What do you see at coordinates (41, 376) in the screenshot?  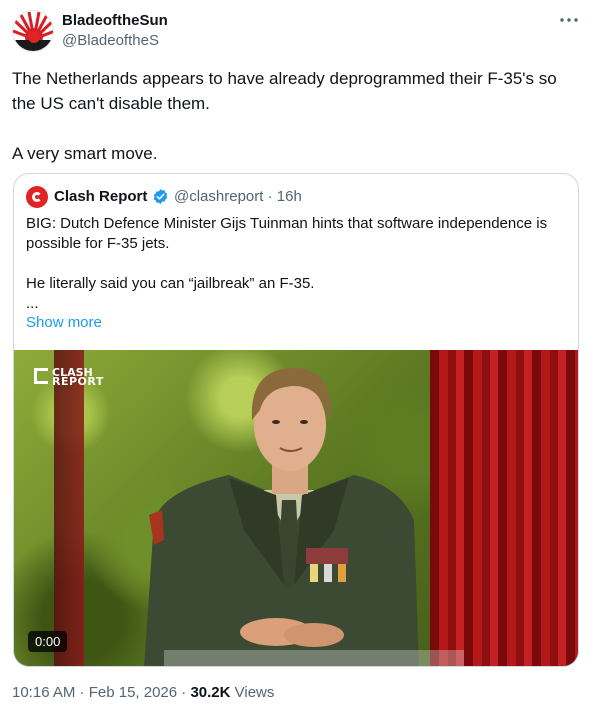 I see `clash-report-logo-icon` at bounding box center [41, 376].